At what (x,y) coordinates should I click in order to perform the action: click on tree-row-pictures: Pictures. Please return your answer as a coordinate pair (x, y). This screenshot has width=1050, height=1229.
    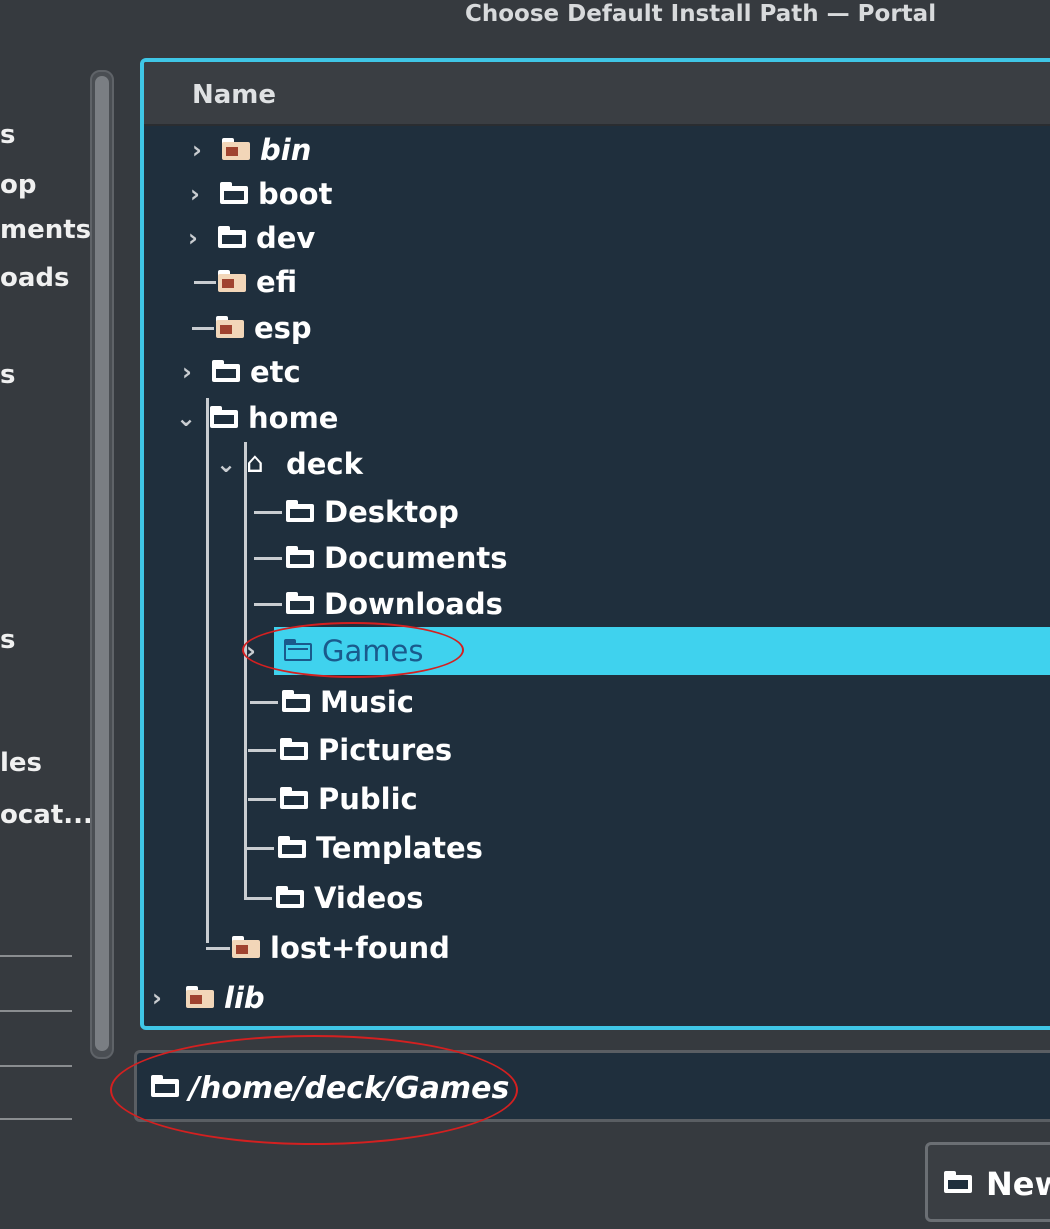
    Looking at the image, I should click on (448, 750).